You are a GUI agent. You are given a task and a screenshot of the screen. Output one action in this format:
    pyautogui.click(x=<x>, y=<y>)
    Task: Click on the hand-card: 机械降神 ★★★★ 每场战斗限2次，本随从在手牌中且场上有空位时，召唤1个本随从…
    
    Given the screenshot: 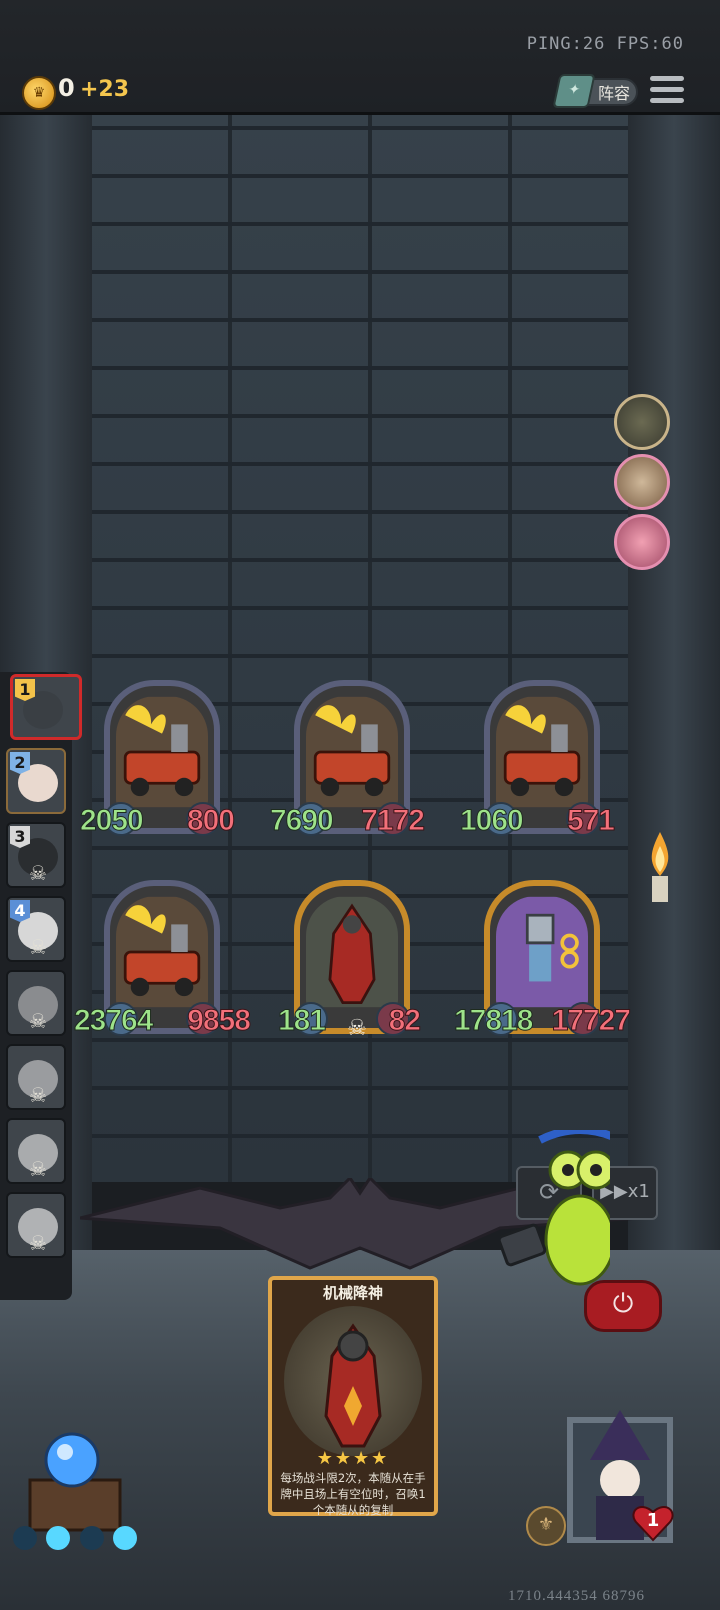 What is the action you would take?
    pyautogui.click(x=353, y=1396)
    